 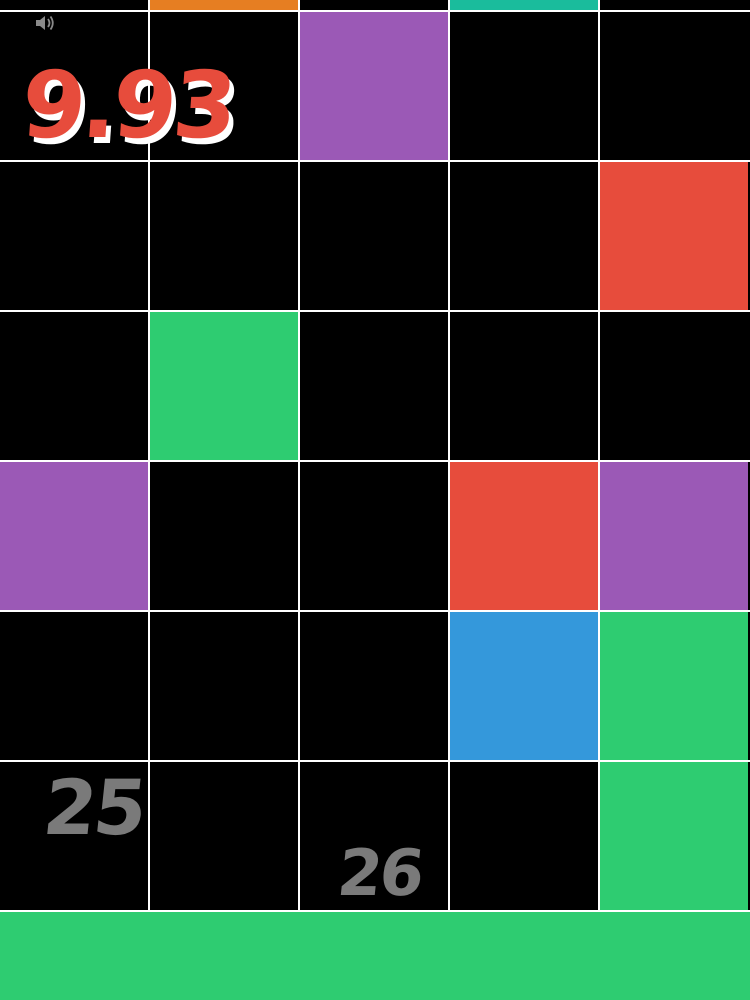 I want to click on tile-number-label: 26, so click(x=379, y=874).